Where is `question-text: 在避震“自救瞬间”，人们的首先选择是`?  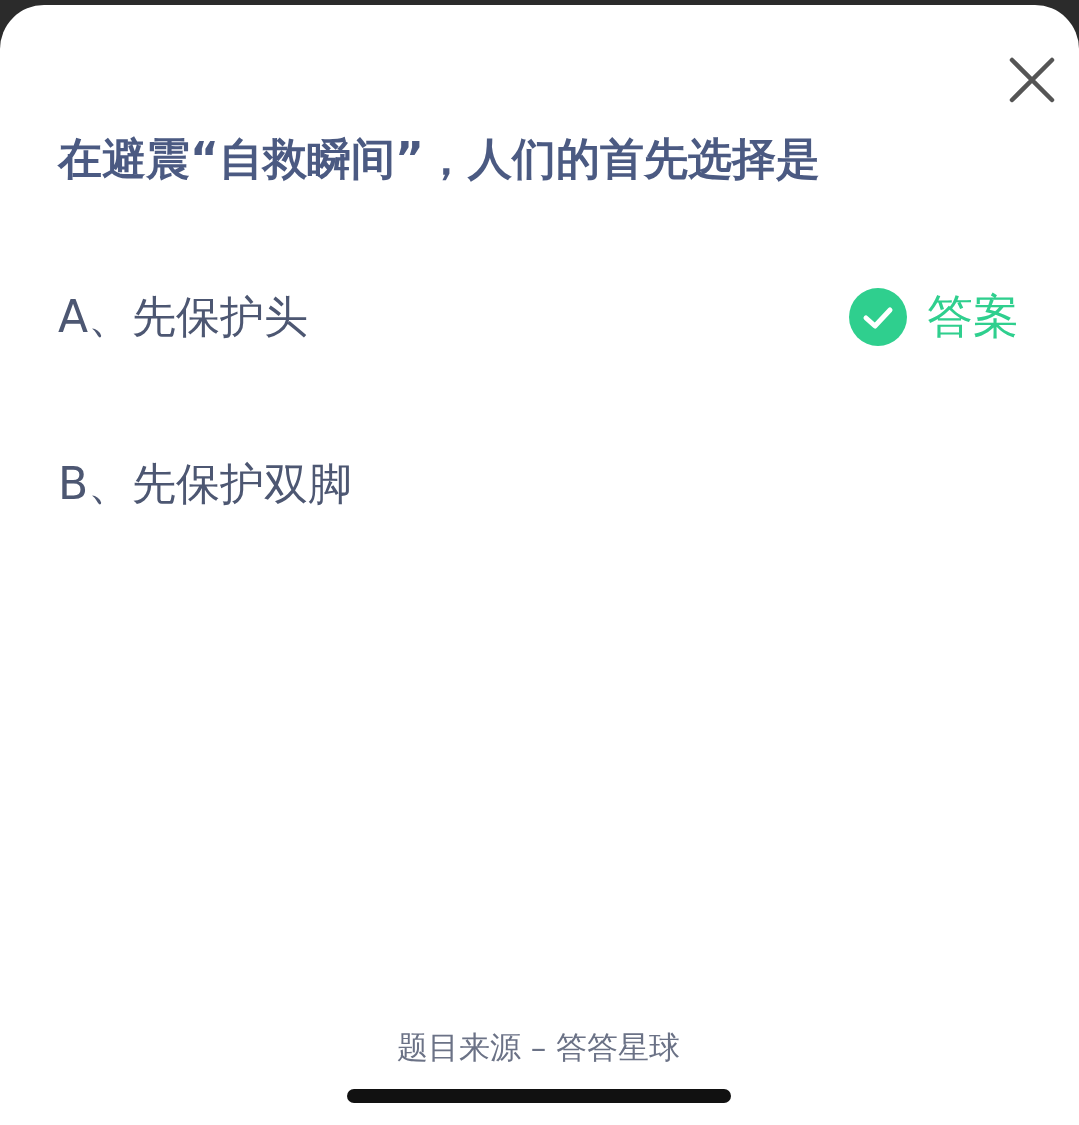 question-text: 在避震“自救瞬间”，人们的首先选择是 is located at coordinates (439, 159).